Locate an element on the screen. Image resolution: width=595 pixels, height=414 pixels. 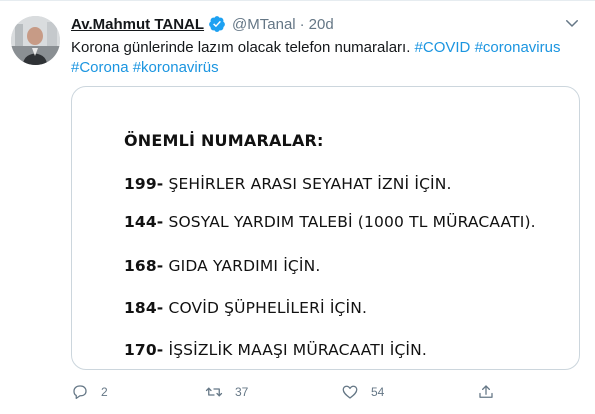
hashtag-link: #COVID is located at coordinates (443, 47).